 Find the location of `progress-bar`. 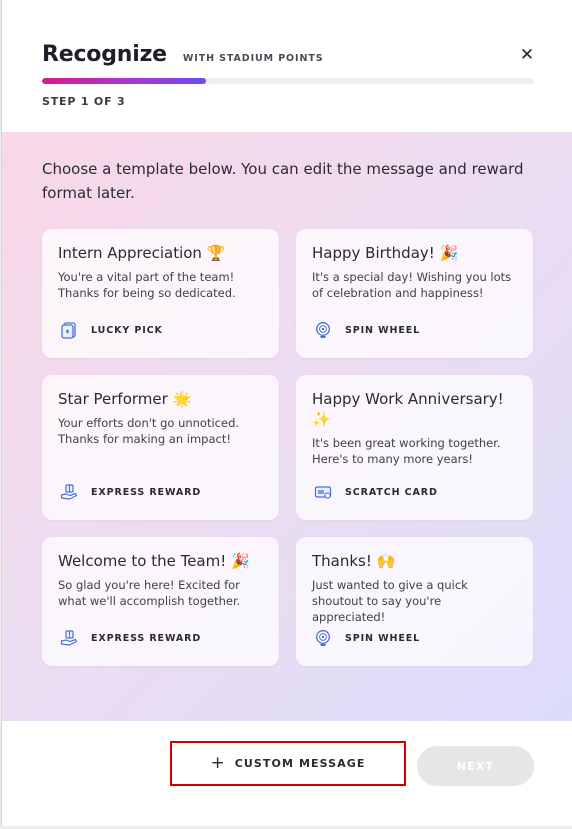

progress-bar is located at coordinates (288, 81).